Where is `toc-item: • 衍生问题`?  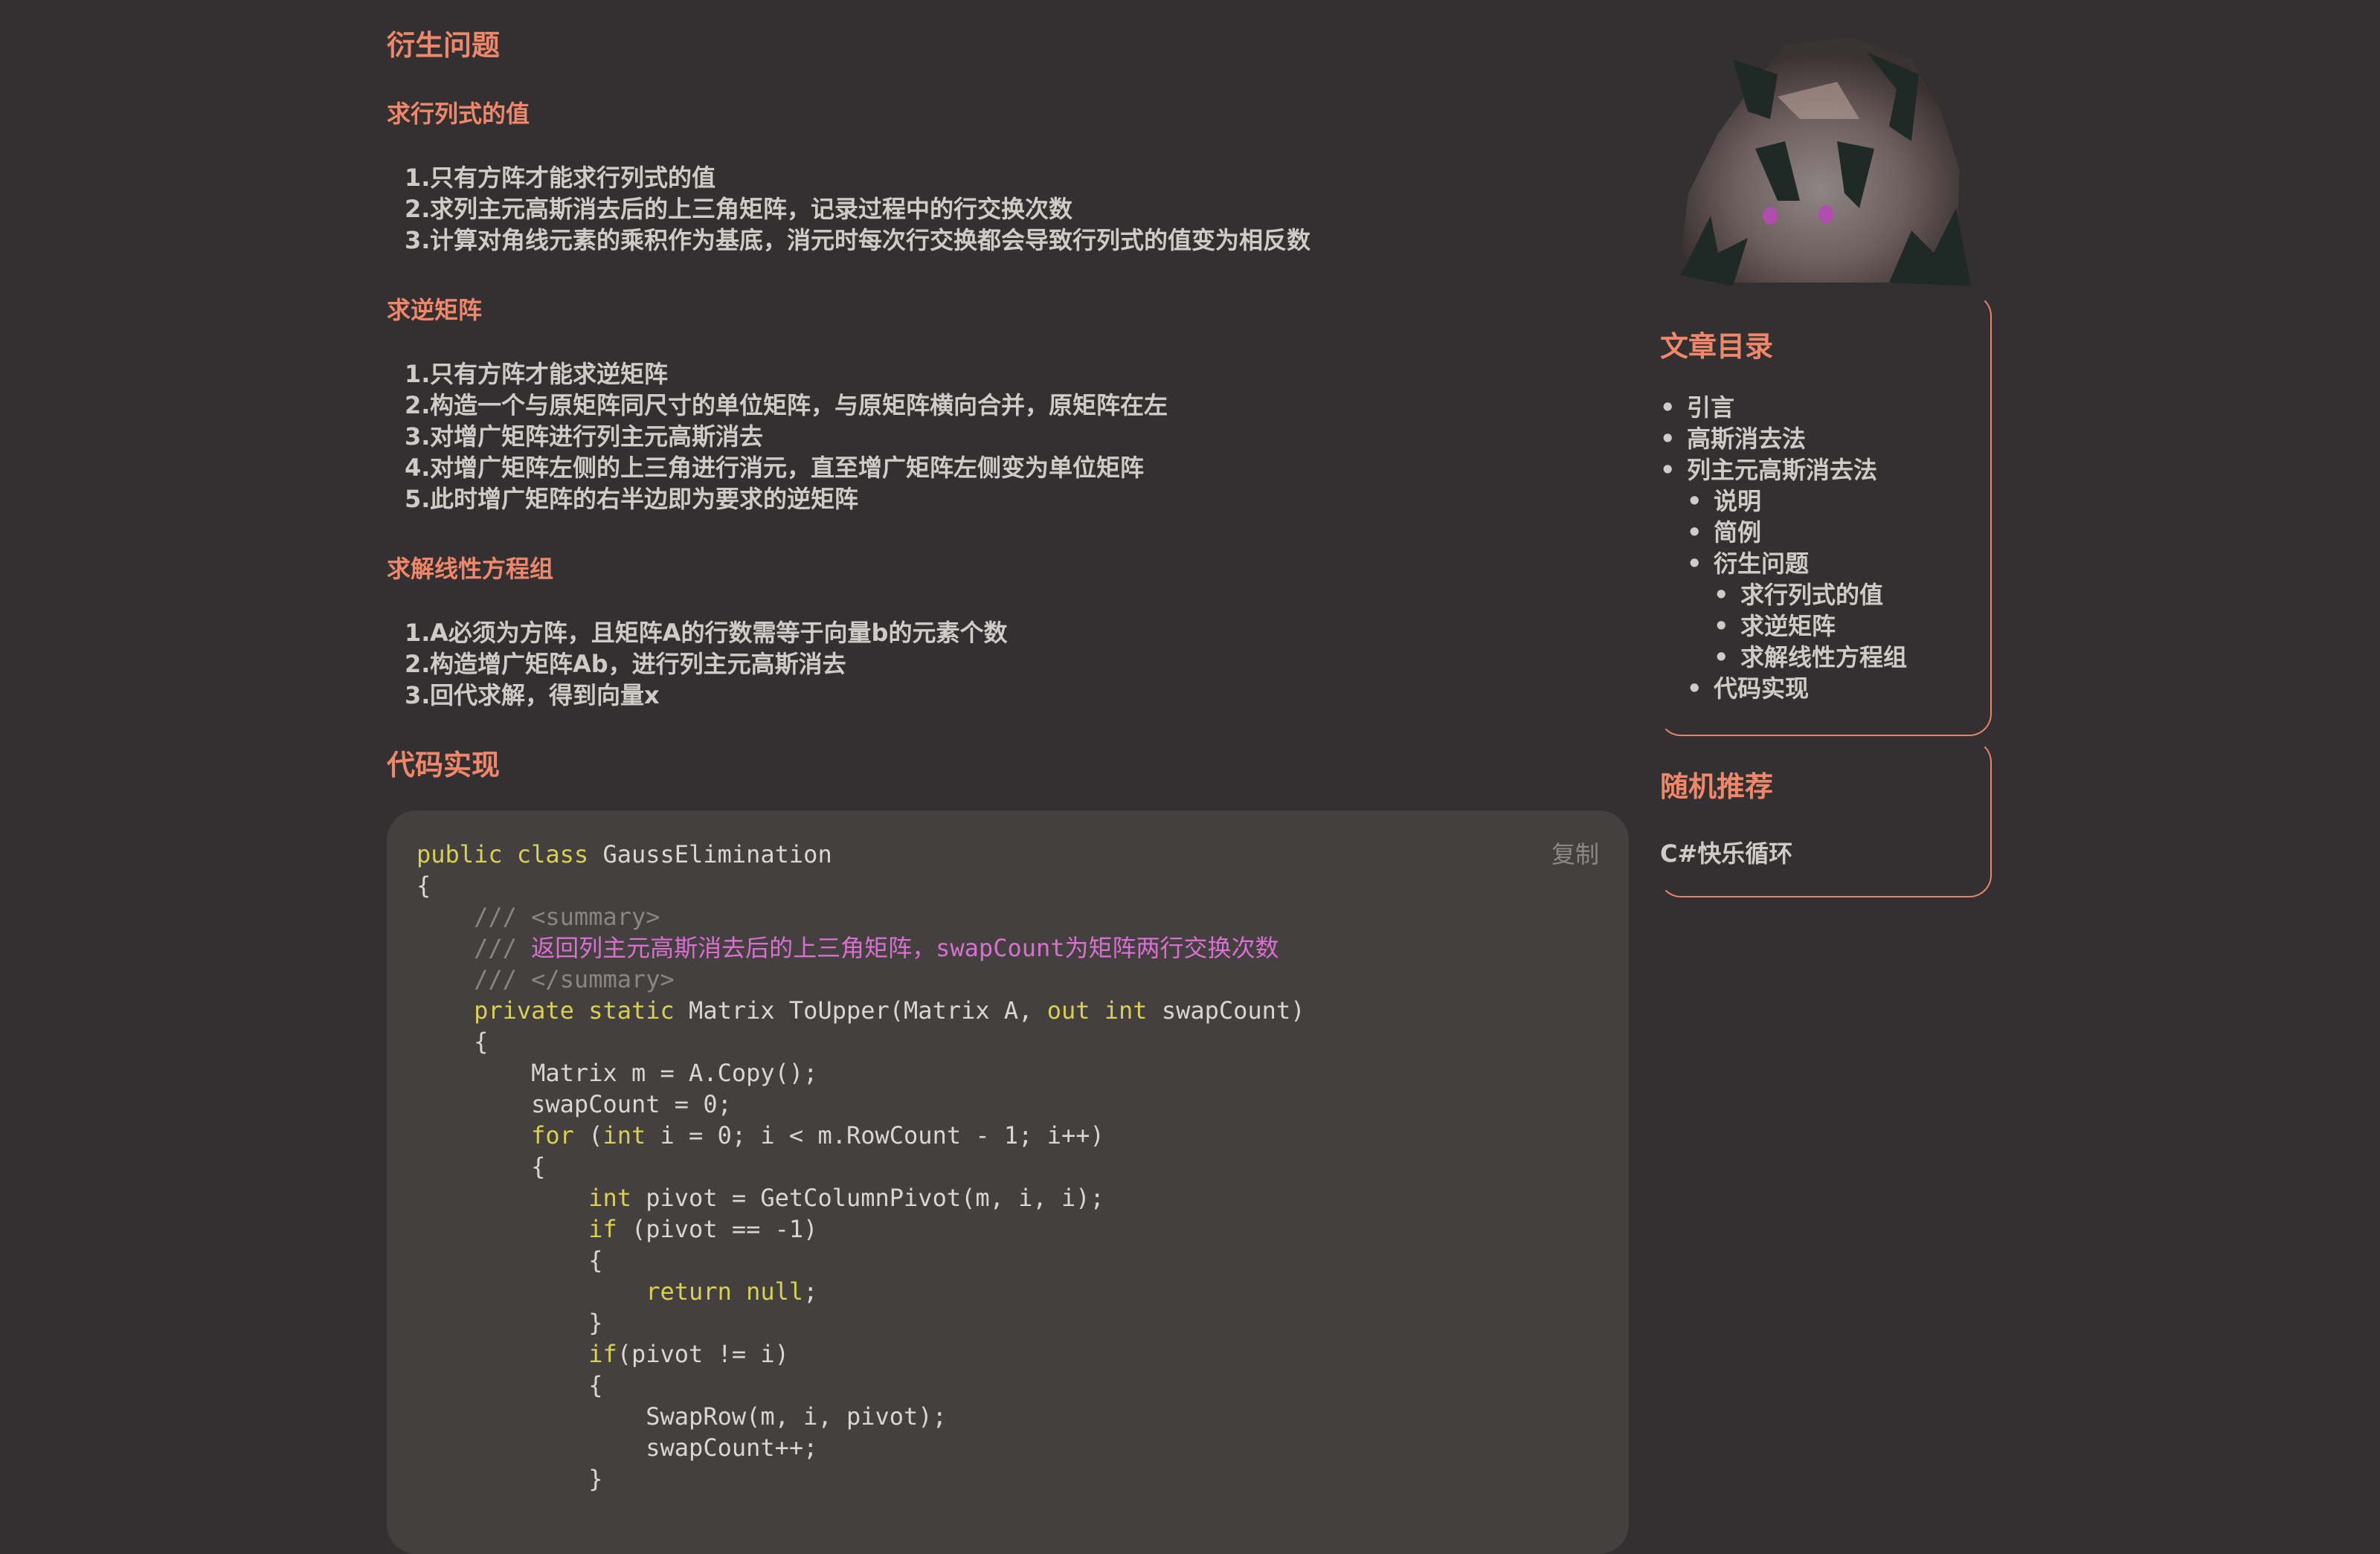 toc-item: • 衍生问题 is located at coordinates (1784, 563).